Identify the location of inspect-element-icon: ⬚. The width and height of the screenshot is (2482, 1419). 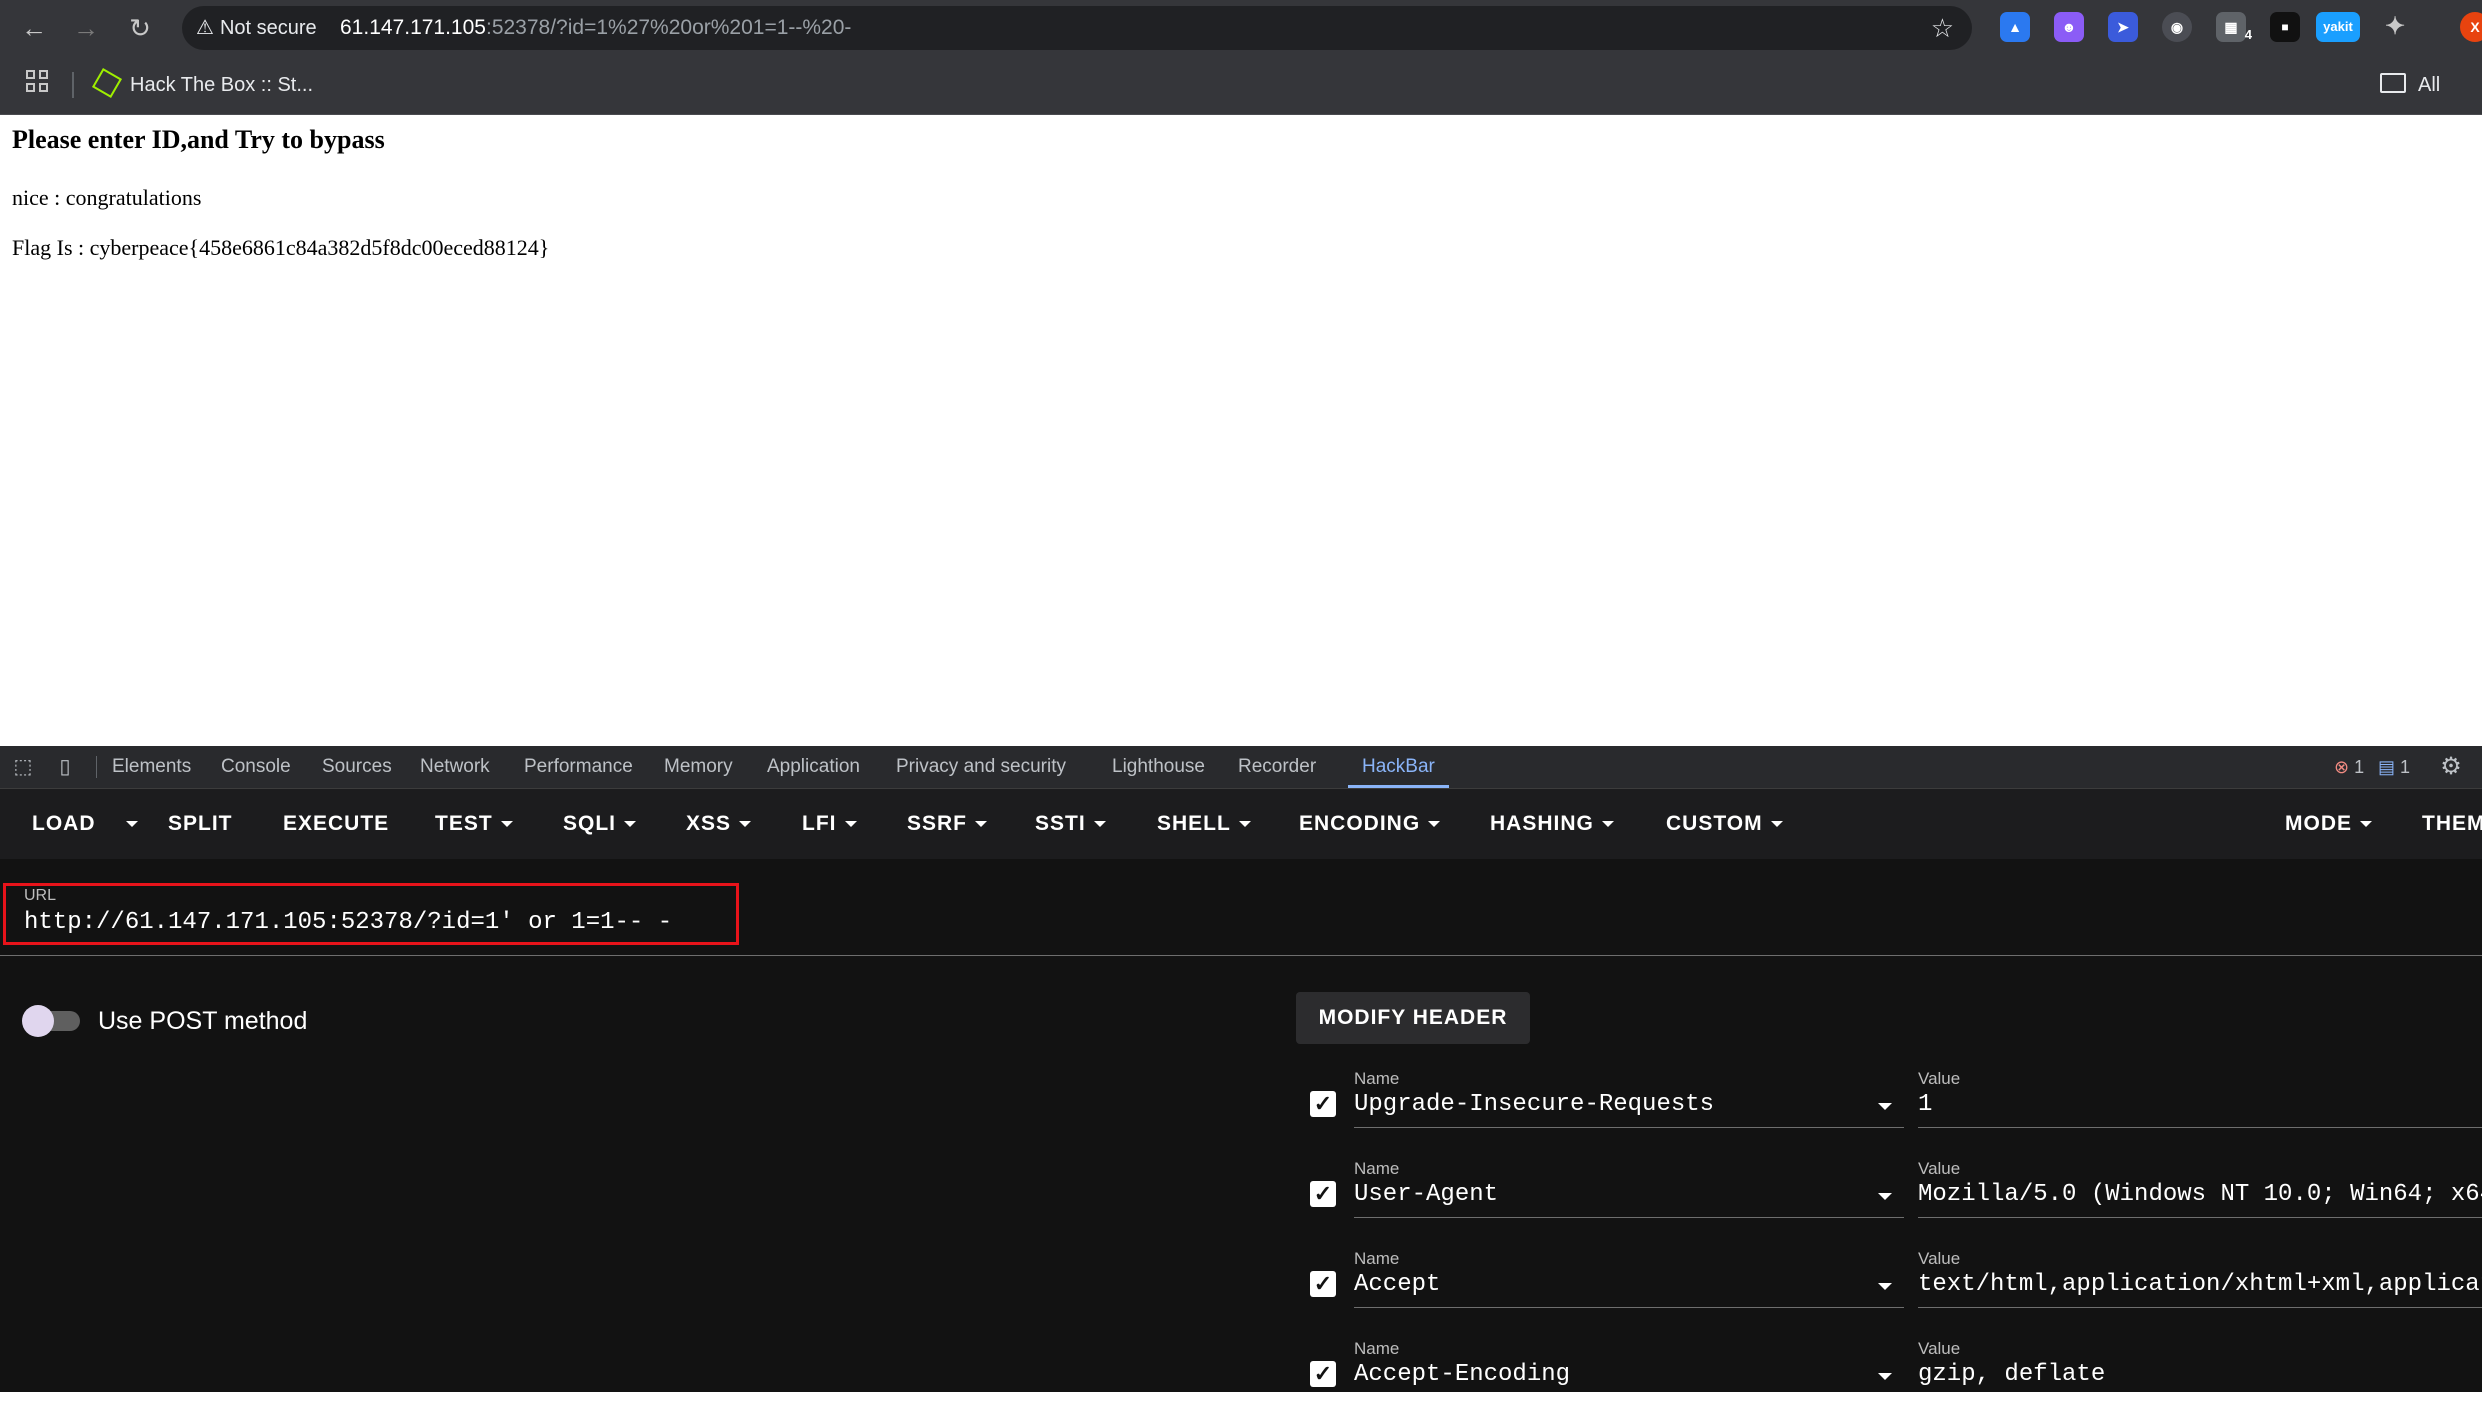
(23, 767).